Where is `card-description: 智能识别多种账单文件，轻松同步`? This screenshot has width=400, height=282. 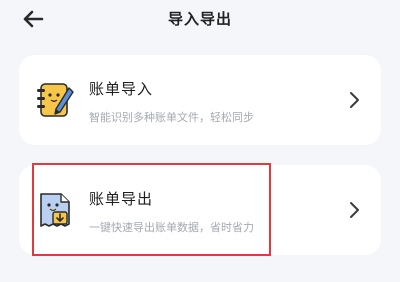
card-description: 智能识别多种账单文件，轻松同步 is located at coordinates (171, 117).